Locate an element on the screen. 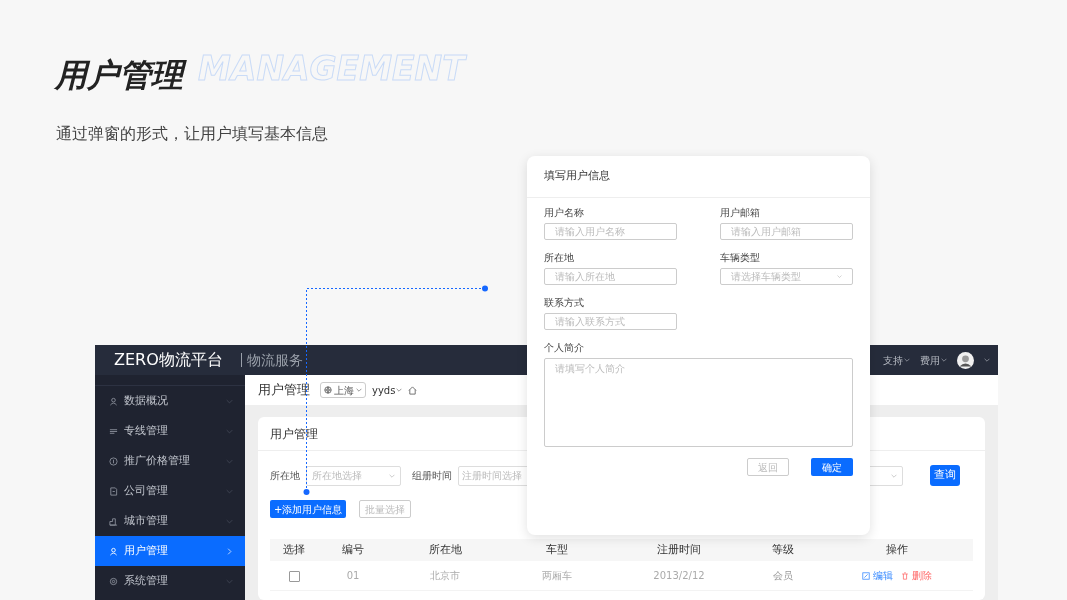 Image resolution: width=1067 pixels, height=600 pixels. table-cell-text: 两厢车 is located at coordinates (557, 576).